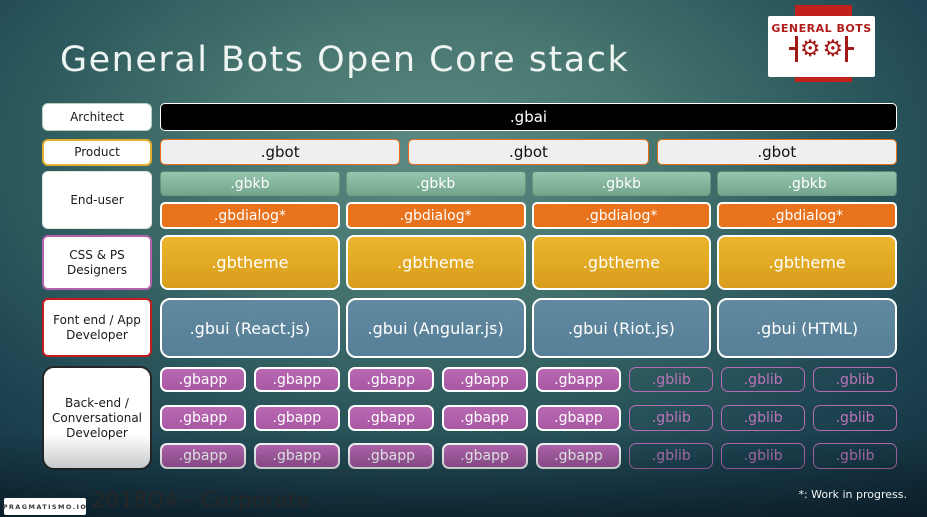 This screenshot has width=927, height=517. What do you see at coordinates (821, 28) in the screenshot?
I see `logo-brand-text: GENERAL BOTS` at bounding box center [821, 28].